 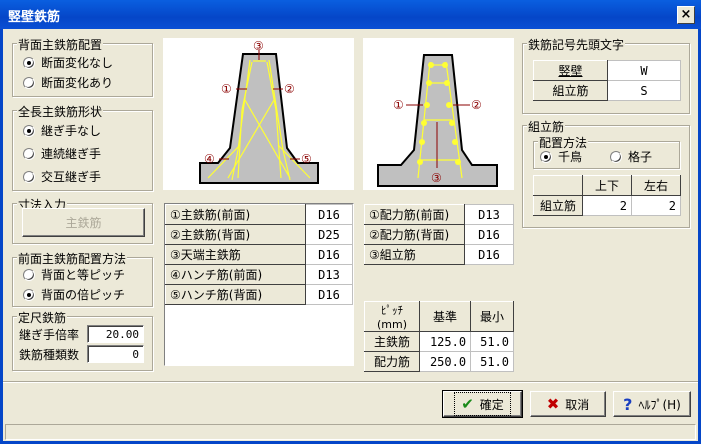 I want to click on dimension-input-group: 寸法入力 主鉄筋, so click(x=82, y=220).